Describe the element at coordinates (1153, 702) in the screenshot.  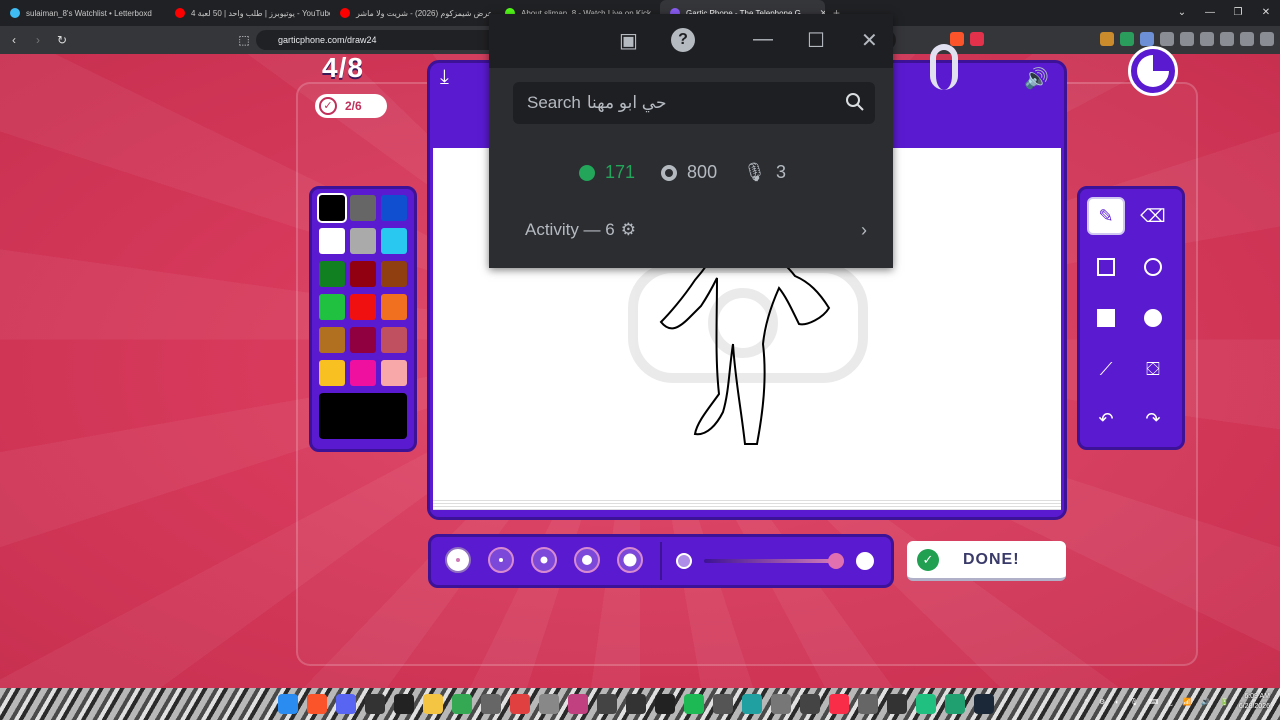
I see `keyboard-icon: ⌨` at that location.